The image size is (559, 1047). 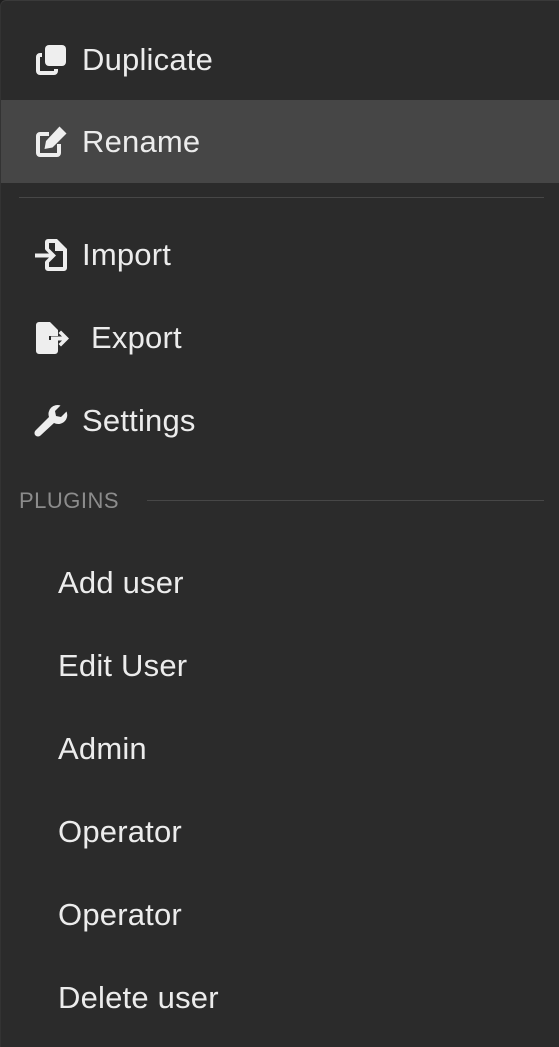 I want to click on plugin-item-label: Add user, so click(x=121, y=582).